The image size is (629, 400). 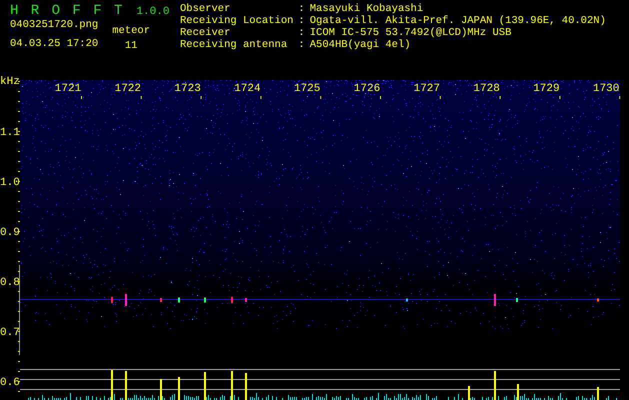 What do you see at coordinates (234, 45) in the screenshot?
I see `info-label: Receiving antenna` at bounding box center [234, 45].